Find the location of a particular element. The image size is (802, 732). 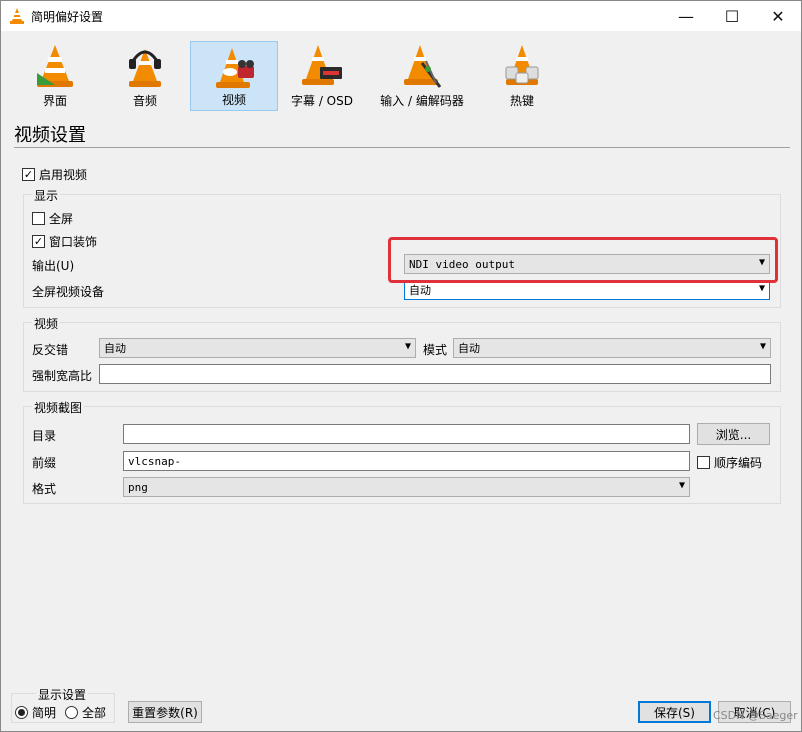

category-hotkeys: 热键 is located at coordinates (522, 76).